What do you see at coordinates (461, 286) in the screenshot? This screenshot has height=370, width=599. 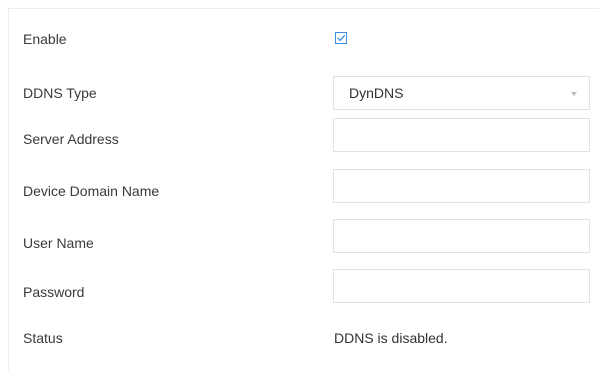 I see `password-input` at bounding box center [461, 286].